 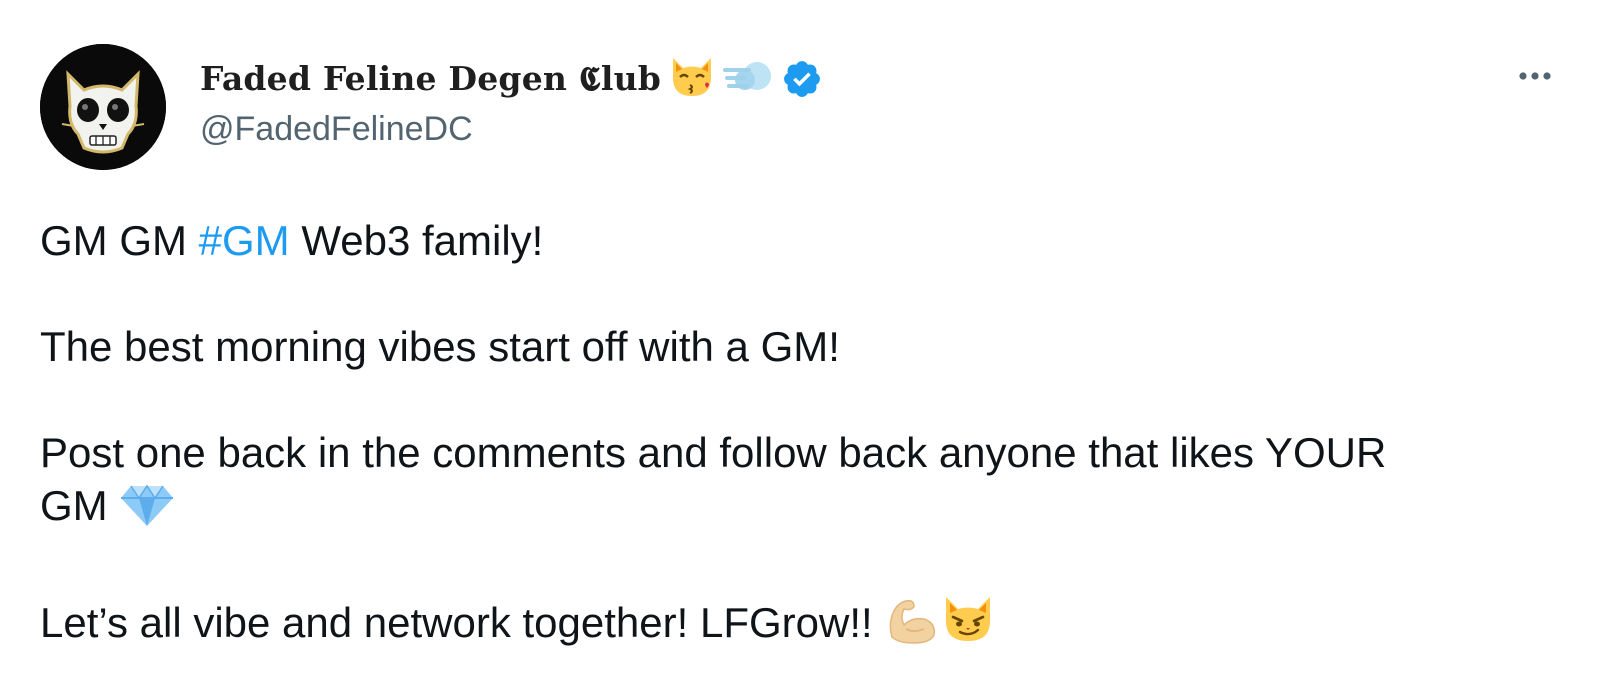 I want to click on author-name-row: Faded Feline Degen 𝕮lub, so click(x=511, y=79).